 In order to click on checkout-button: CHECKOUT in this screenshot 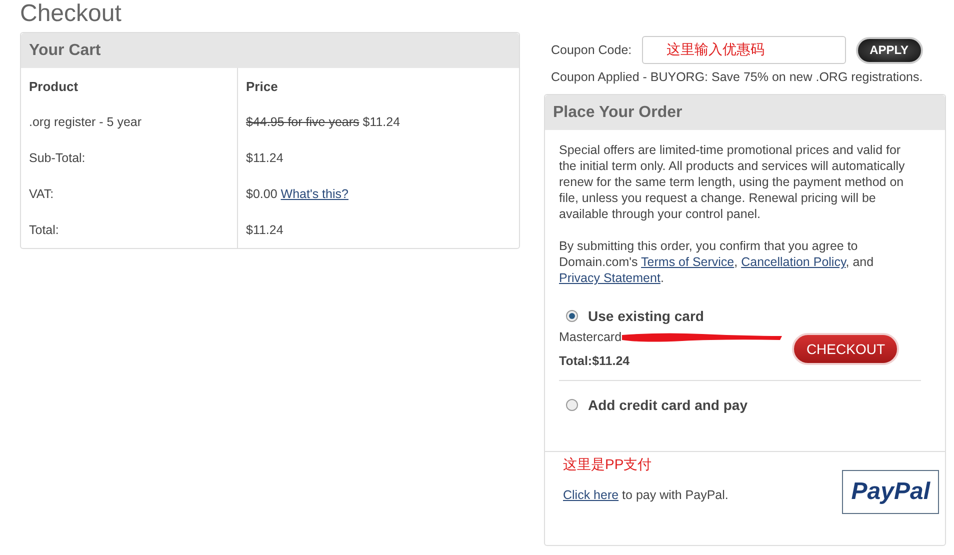, I will do `click(845, 349)`.